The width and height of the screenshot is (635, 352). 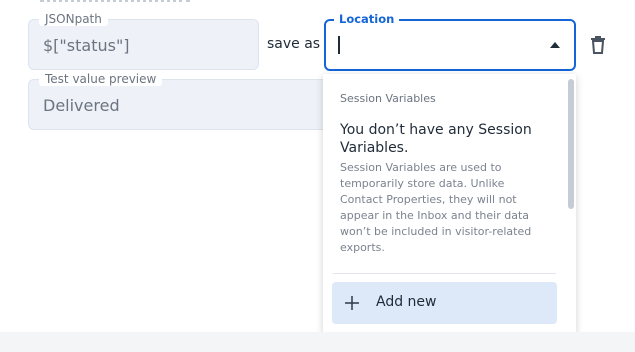 What do you see at coordinates (339, 45) in the screenshot?
I see `text-cursor` at bounding box center [339, 45].